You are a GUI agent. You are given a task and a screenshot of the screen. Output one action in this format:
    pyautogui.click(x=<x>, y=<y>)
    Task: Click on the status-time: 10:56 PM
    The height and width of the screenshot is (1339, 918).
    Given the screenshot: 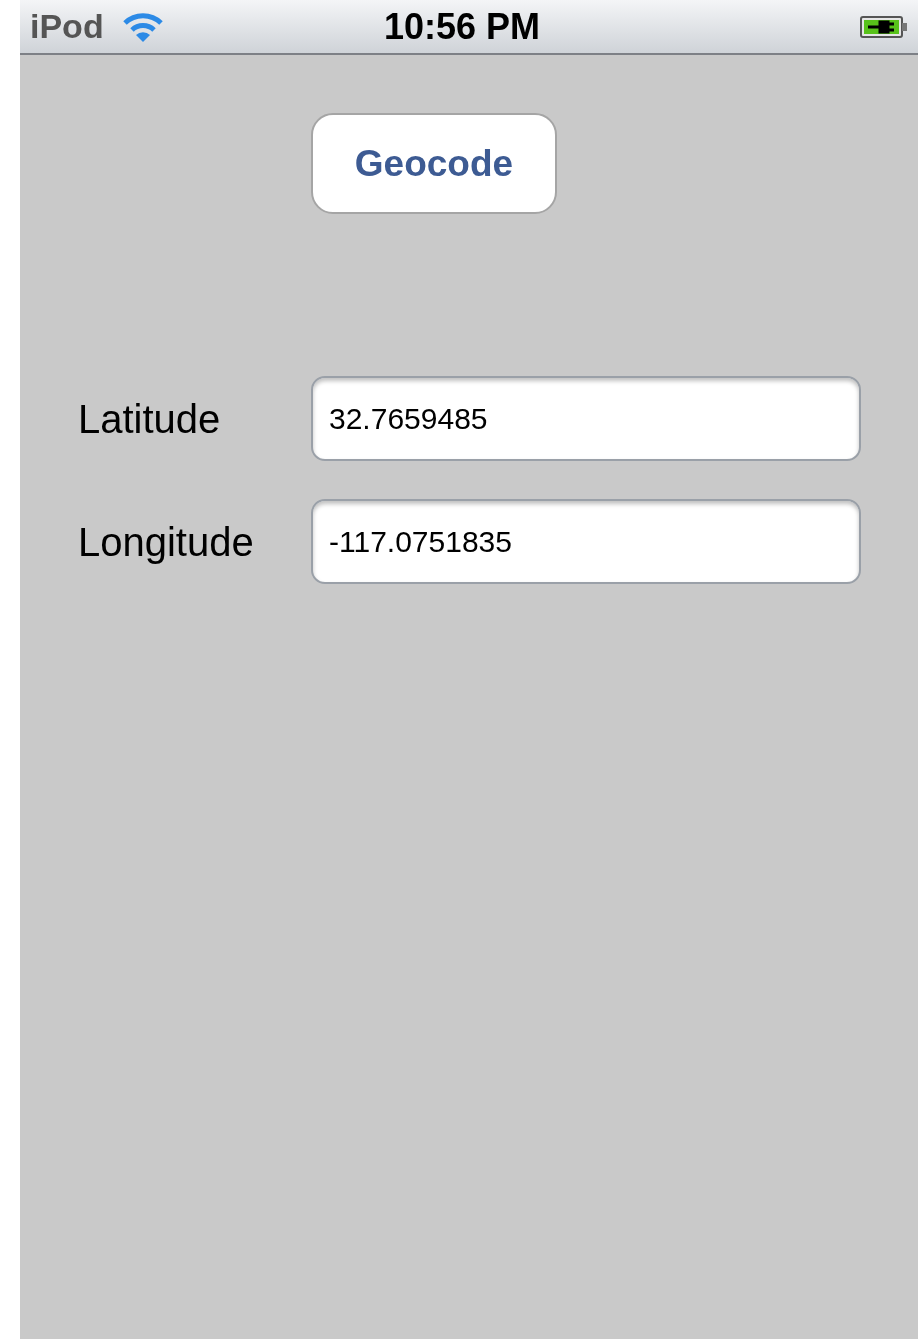 What is the action you would take?
    pyautogui.click(x=462, y=26)
    